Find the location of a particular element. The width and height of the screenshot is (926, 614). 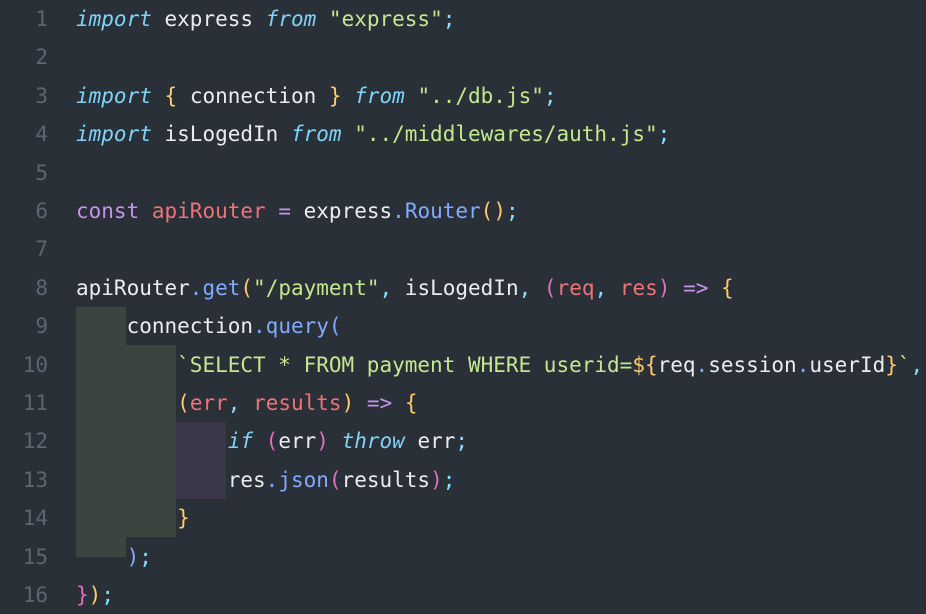

line-number: 15 is located at coordinates (24, 557).